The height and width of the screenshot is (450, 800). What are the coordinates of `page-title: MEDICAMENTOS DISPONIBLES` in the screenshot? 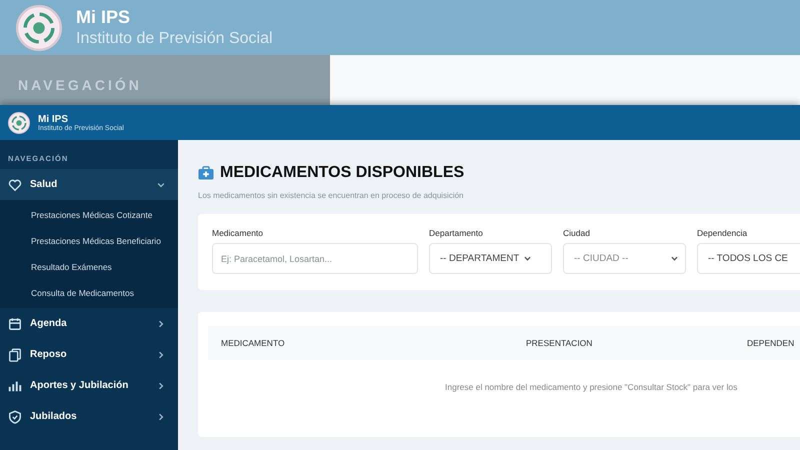 It's located at (342, 173).